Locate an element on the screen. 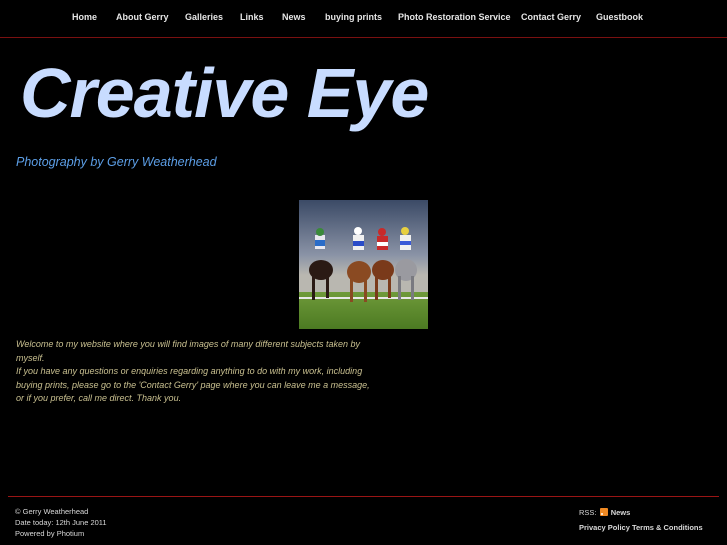  terms-link: Terms & Conditions is located at coordinates (667, 527).